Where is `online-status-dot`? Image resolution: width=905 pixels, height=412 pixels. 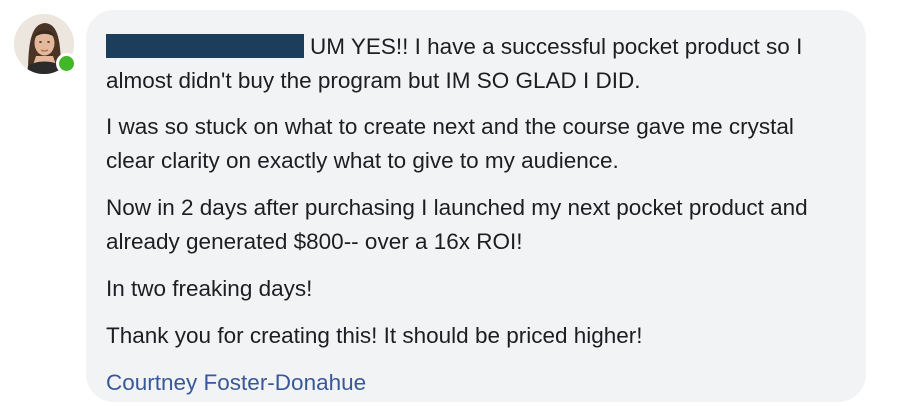
online-status-dot is located at coordinates (66, 63).